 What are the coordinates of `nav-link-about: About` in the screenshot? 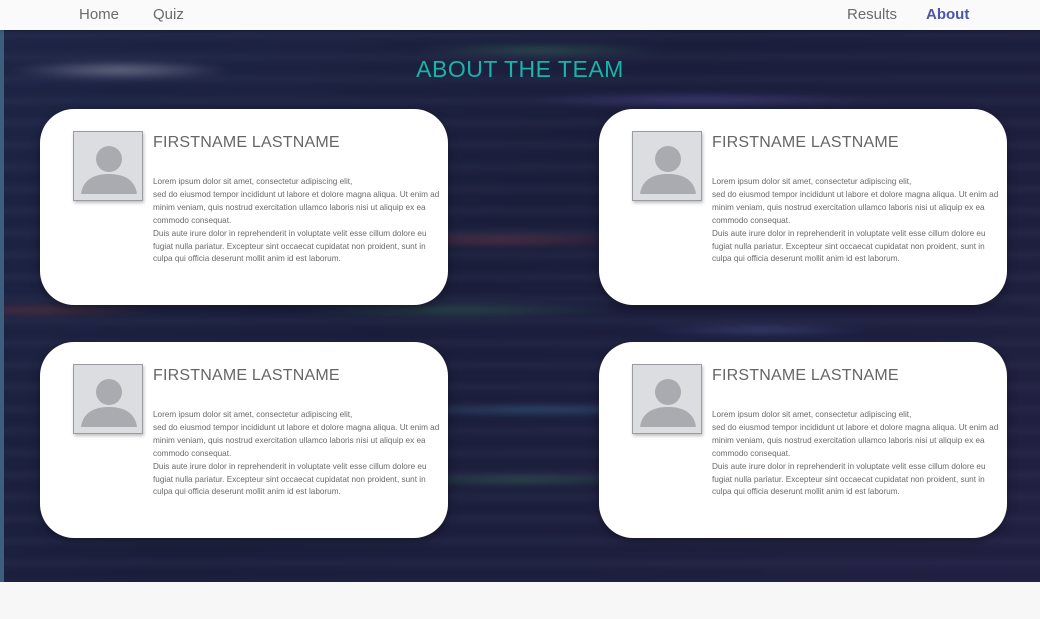 It's located at (947, 14).